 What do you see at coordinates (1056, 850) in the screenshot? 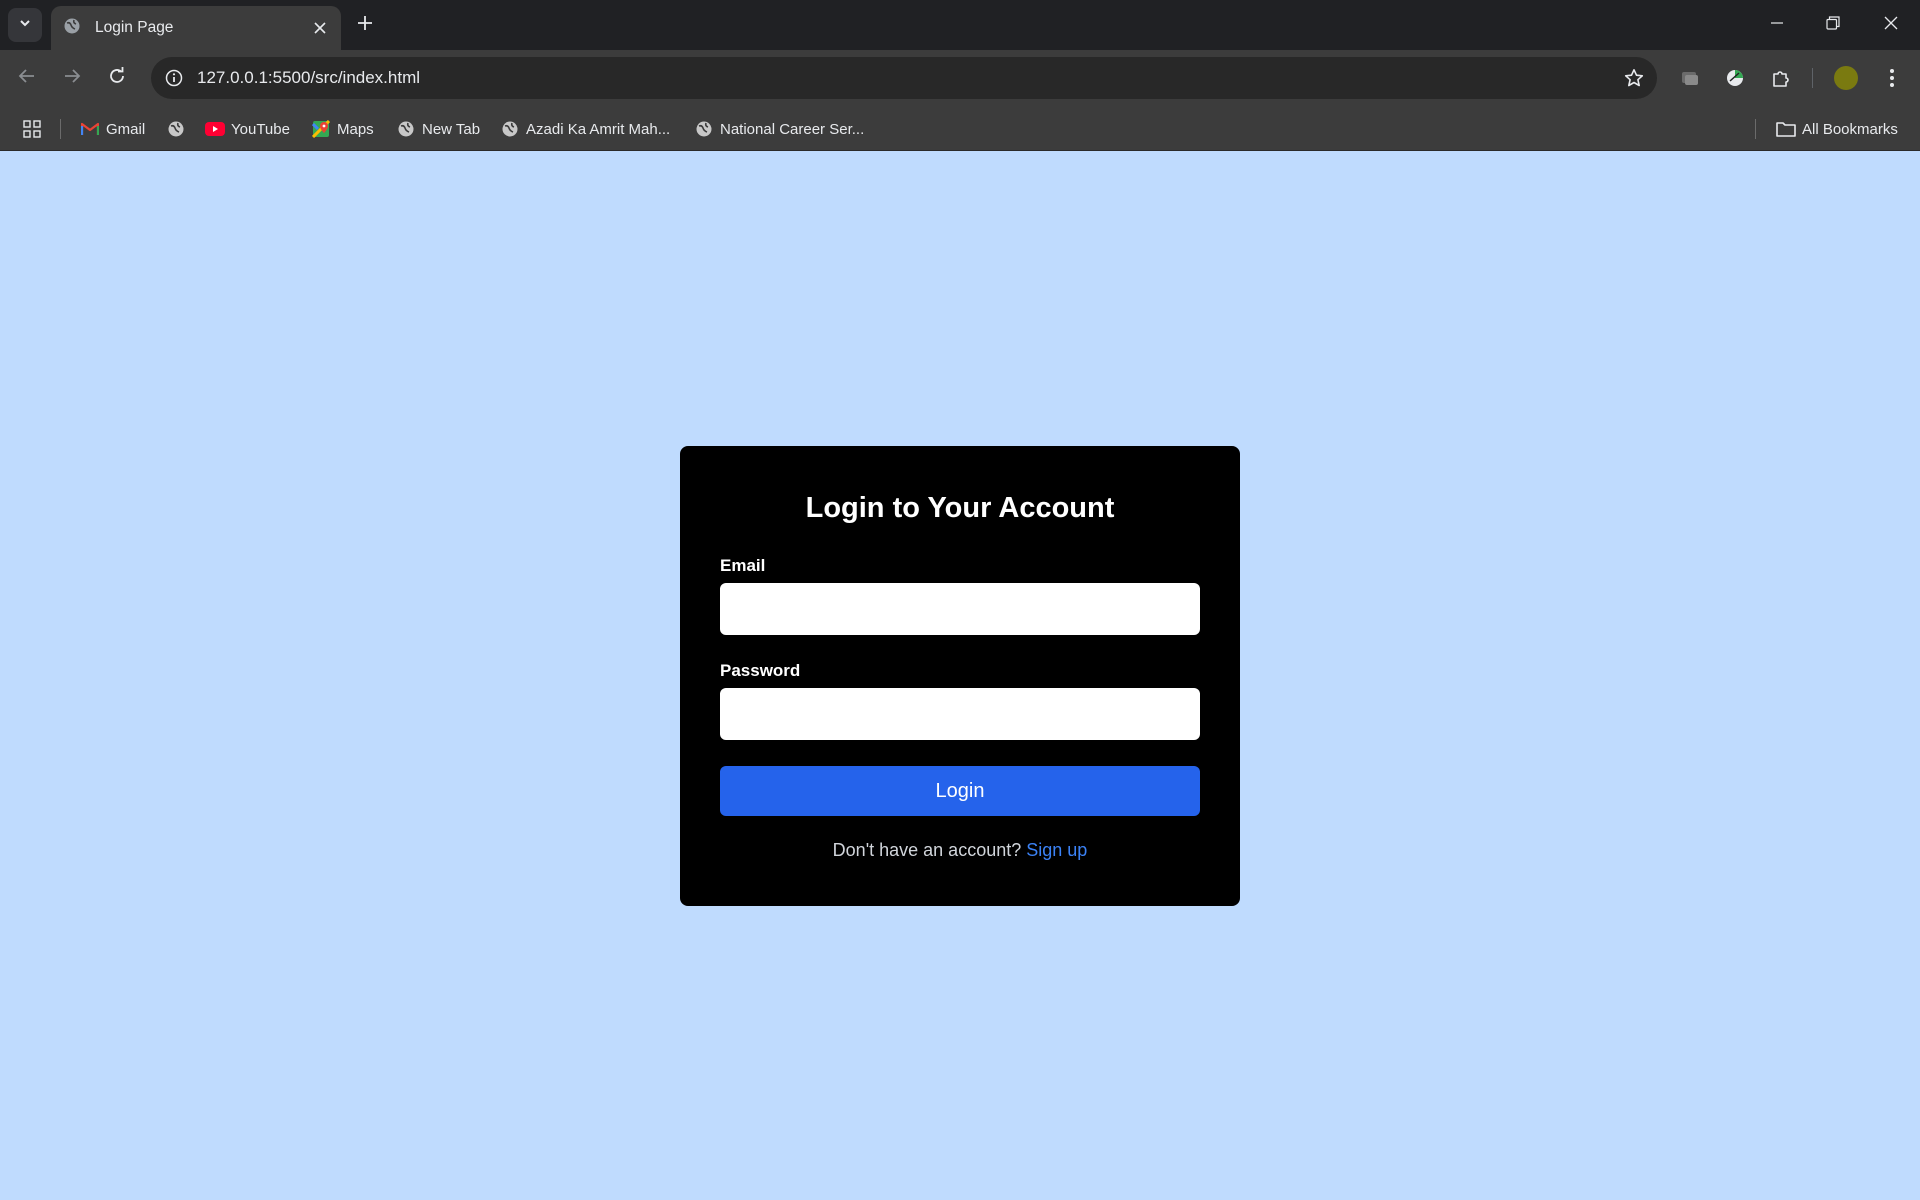
I see `signup-link: Sign up` at bounding box center [1056, 850].